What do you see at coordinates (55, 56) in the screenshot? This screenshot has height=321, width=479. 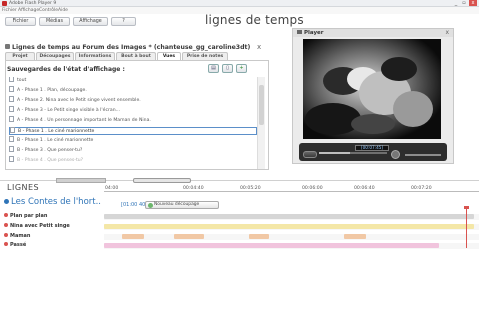 I see `tab-decoupages: Découpages` at bounding box center [55, 56].